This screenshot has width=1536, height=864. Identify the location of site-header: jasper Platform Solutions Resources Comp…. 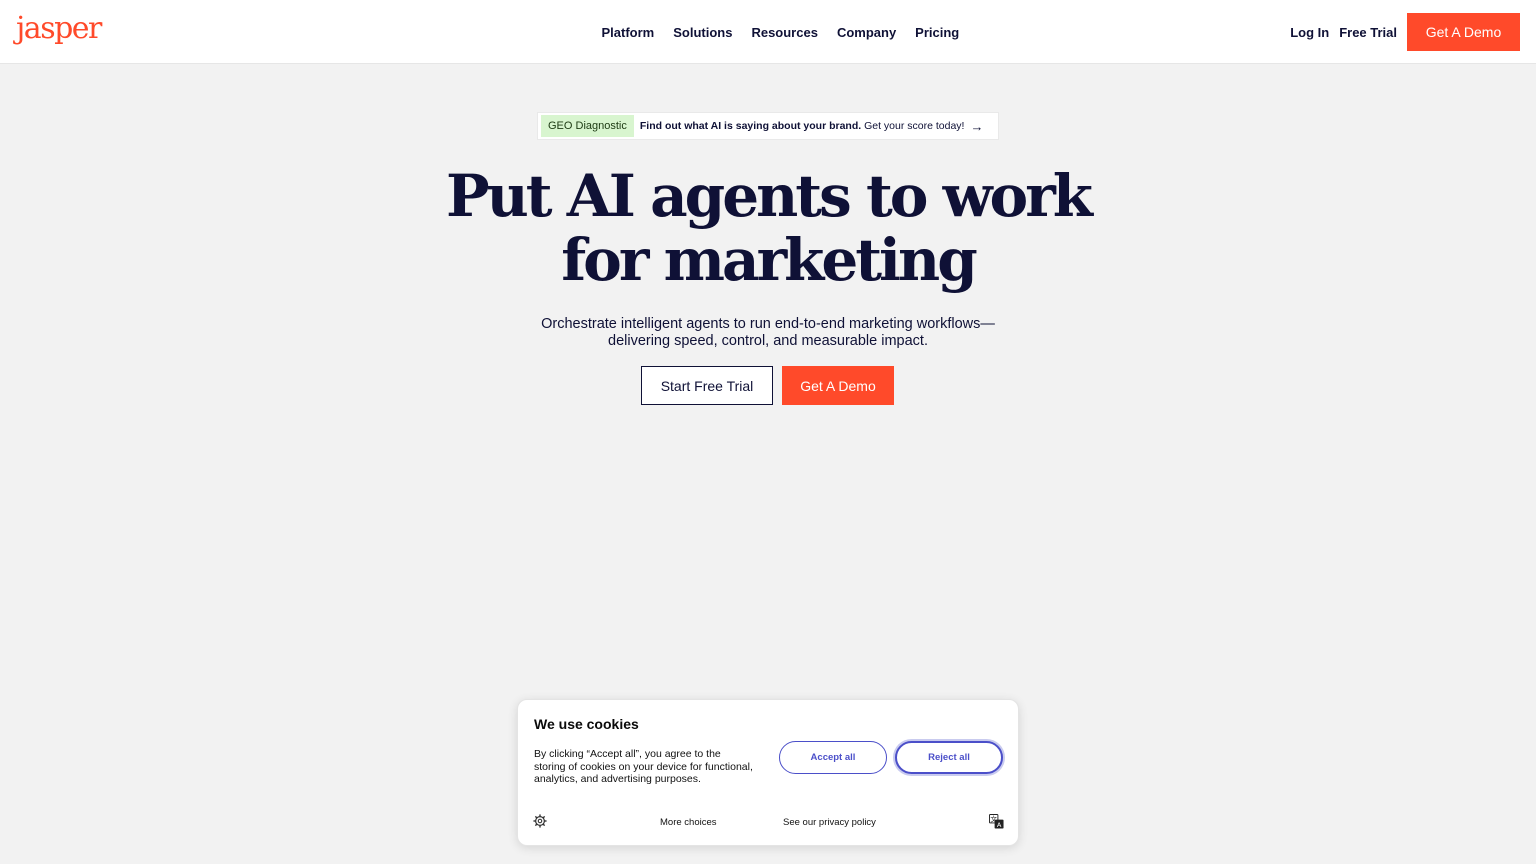
(768, 32).